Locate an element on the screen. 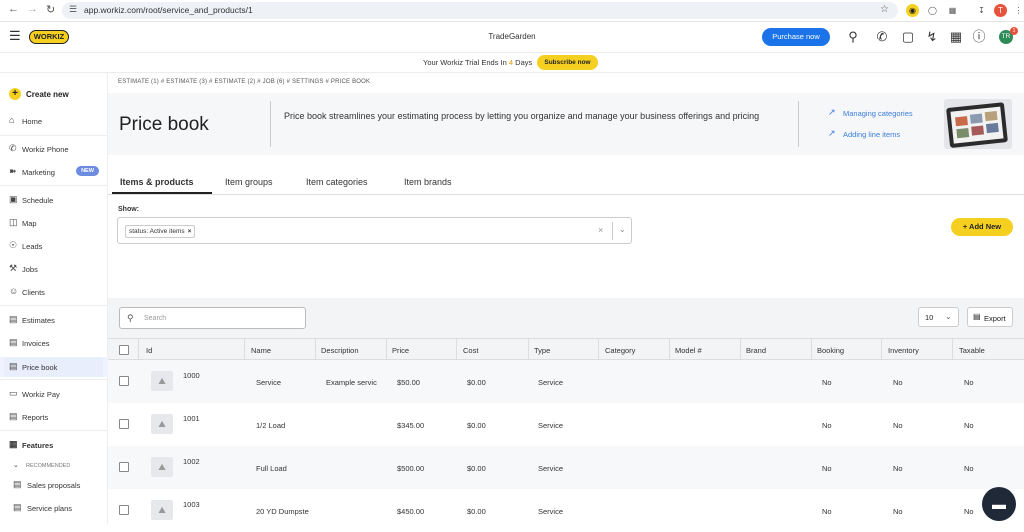  managing-categories-link: Managing categories is located at coordinates (878, 113).